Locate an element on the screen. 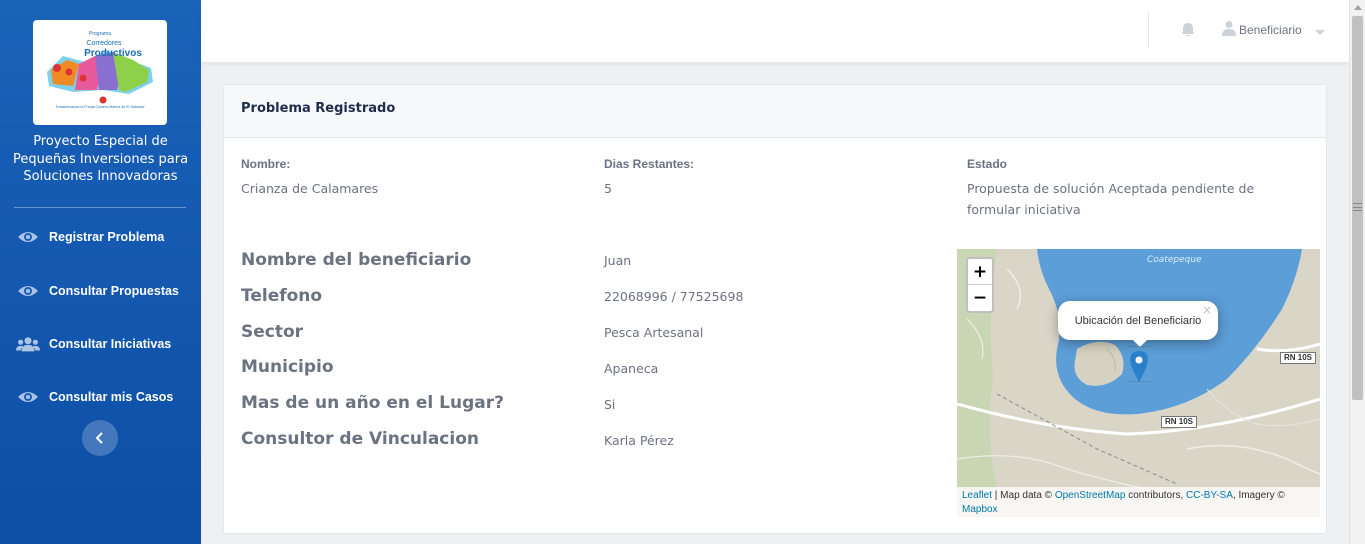 Image resolution: width=1365 pixels, height=544 pixels. logo-line1: Programa is located at coordinates (100, 34).